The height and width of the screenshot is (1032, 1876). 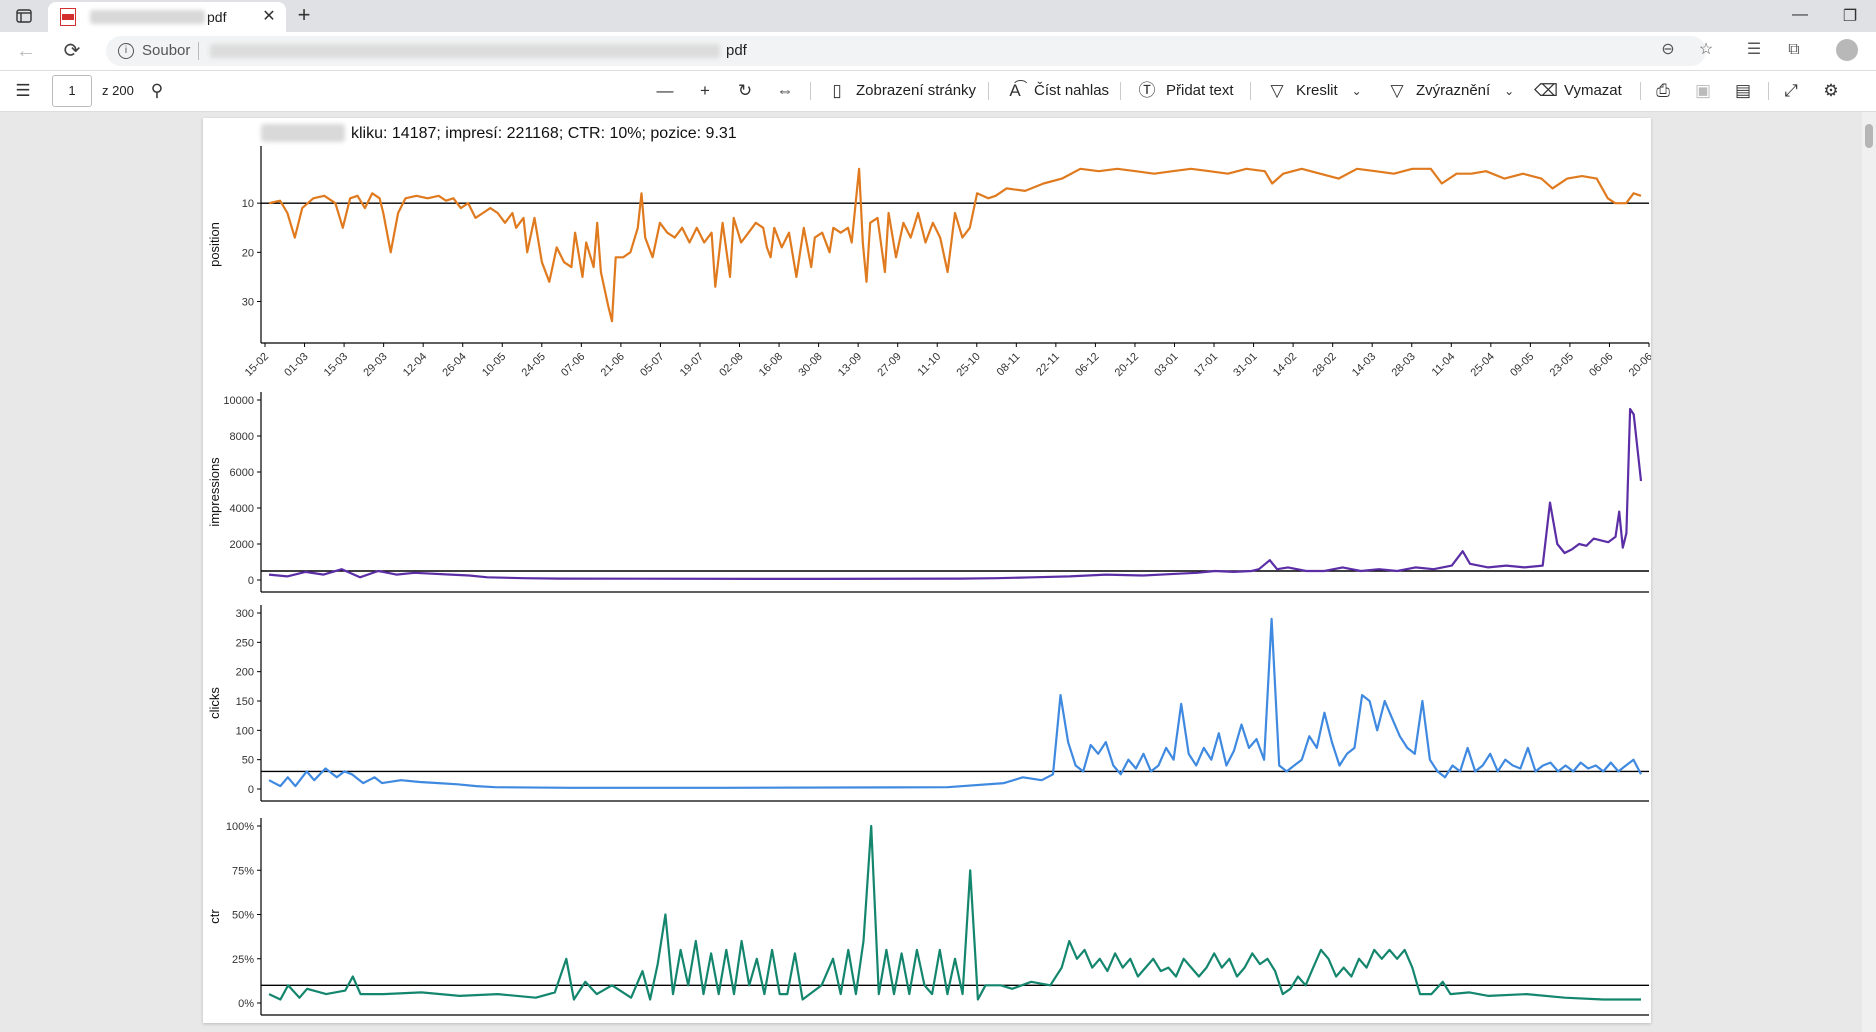 What do you see at coordinates (1668, 50) in the screenshot?
I see `zoom-out-icon: ⊖` at bounding box center [1668, 50].